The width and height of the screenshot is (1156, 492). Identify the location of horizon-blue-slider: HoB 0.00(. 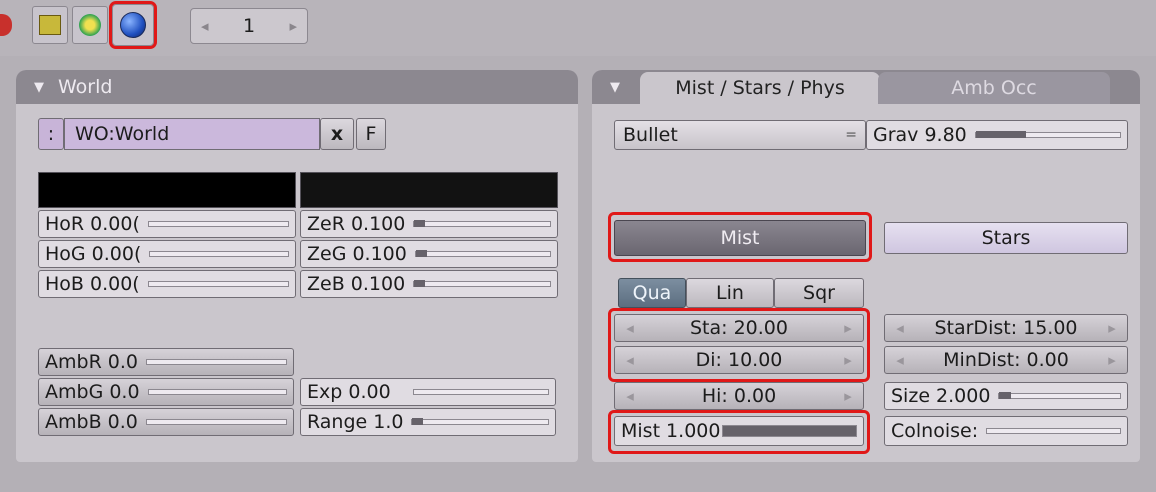
(167, 284).